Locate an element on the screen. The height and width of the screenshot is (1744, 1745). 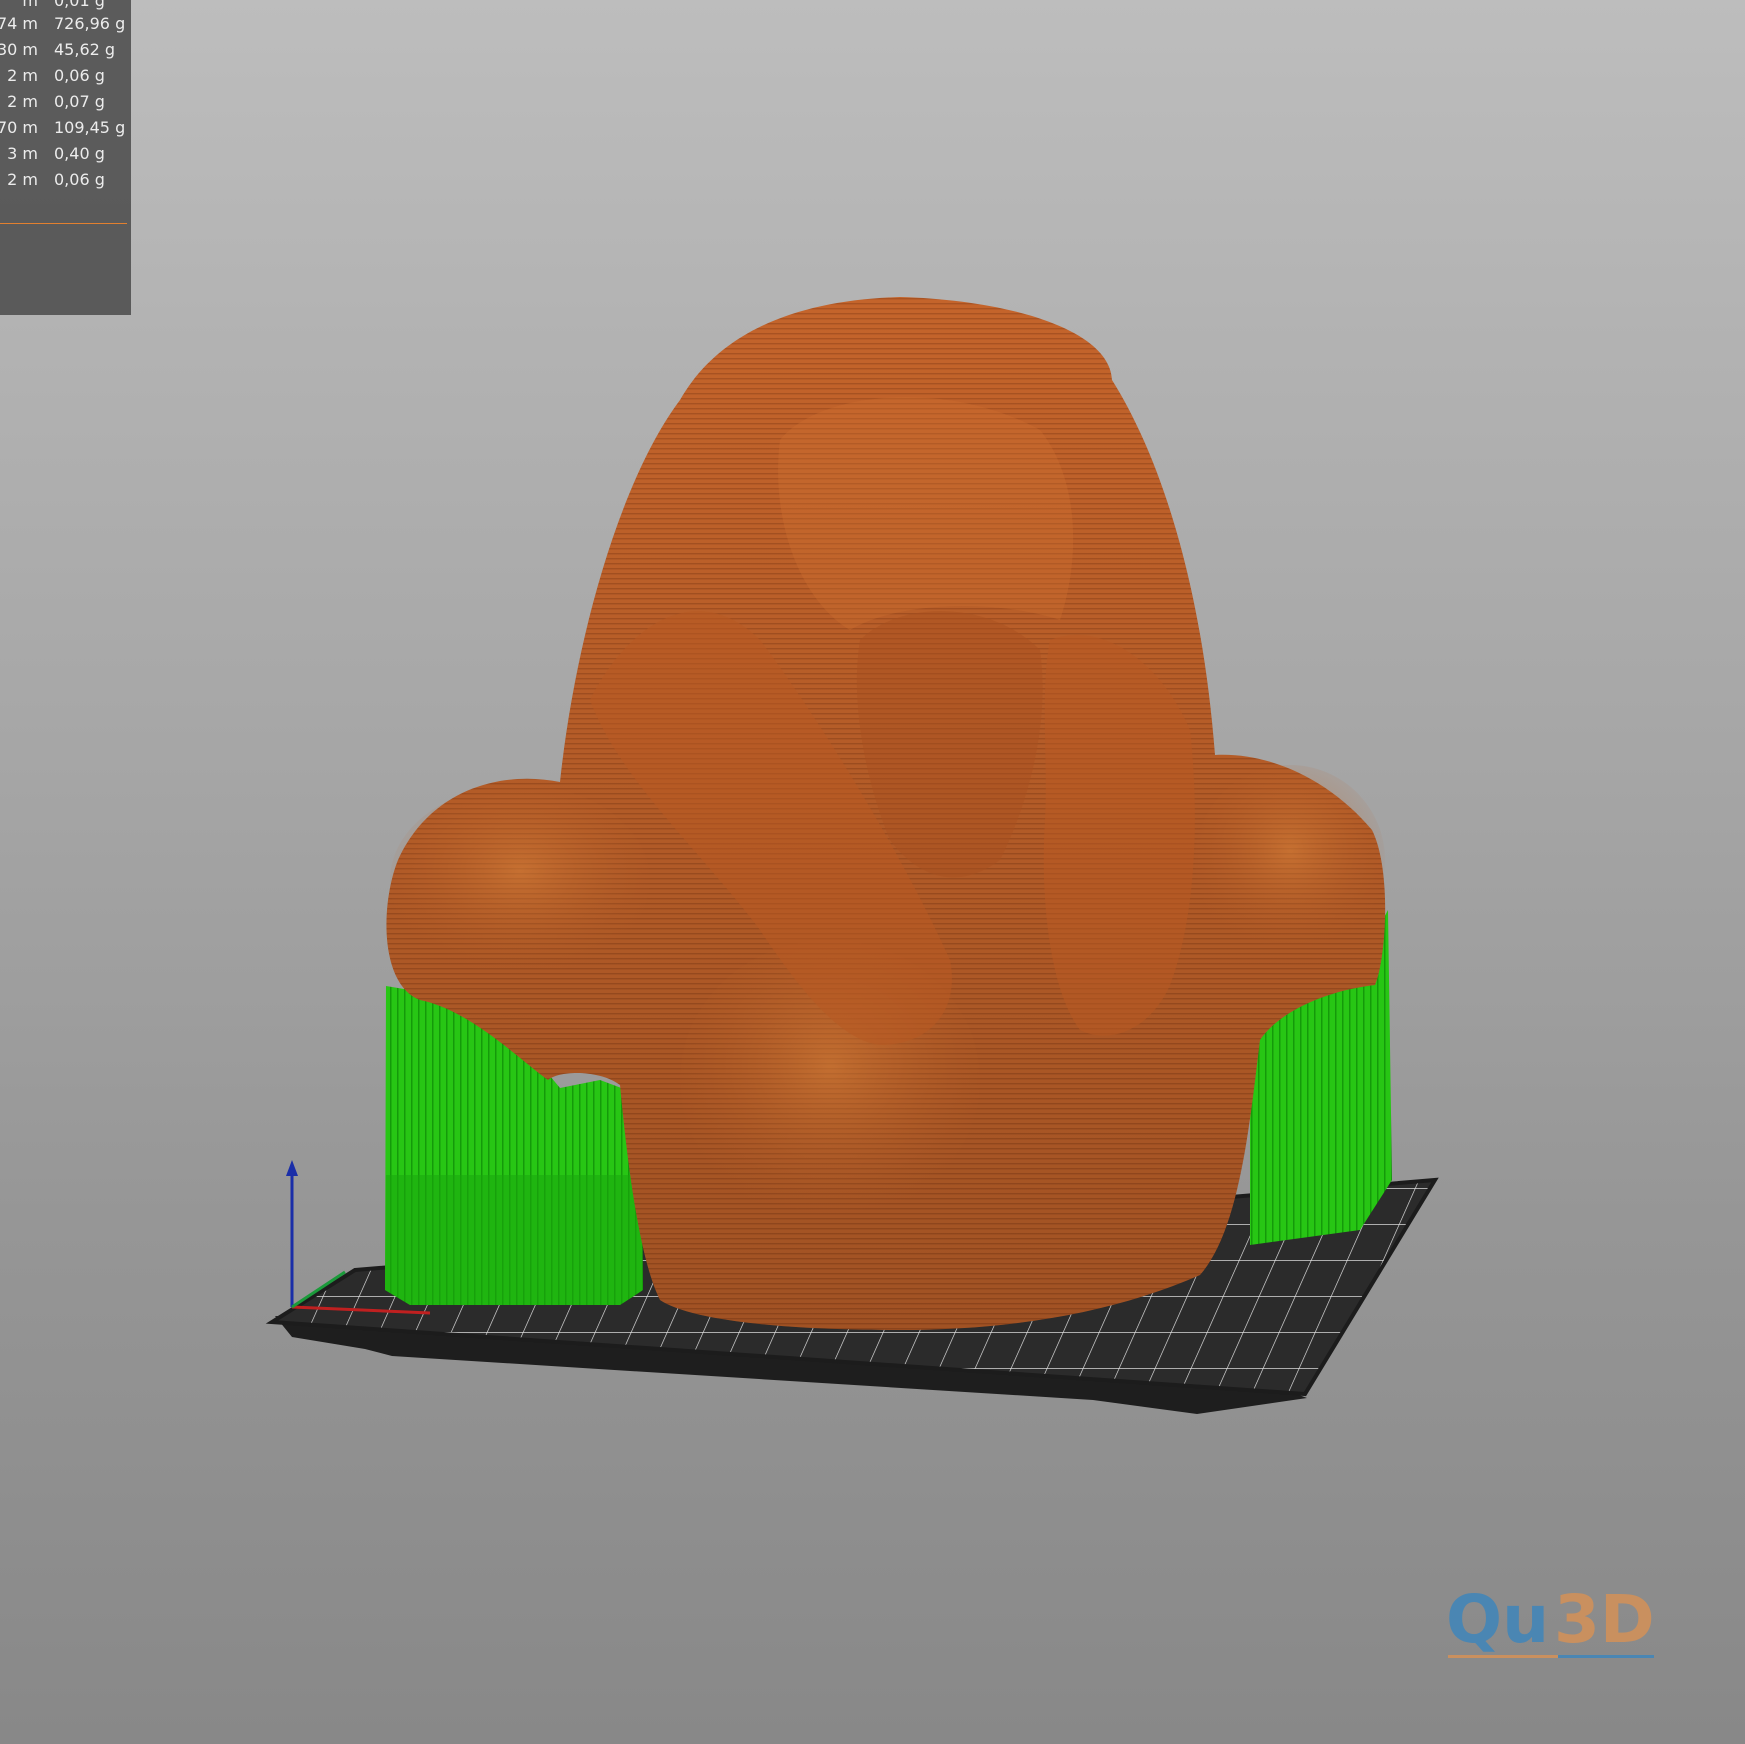
svg-text: 3D is located at coordinates (1604, 1619).